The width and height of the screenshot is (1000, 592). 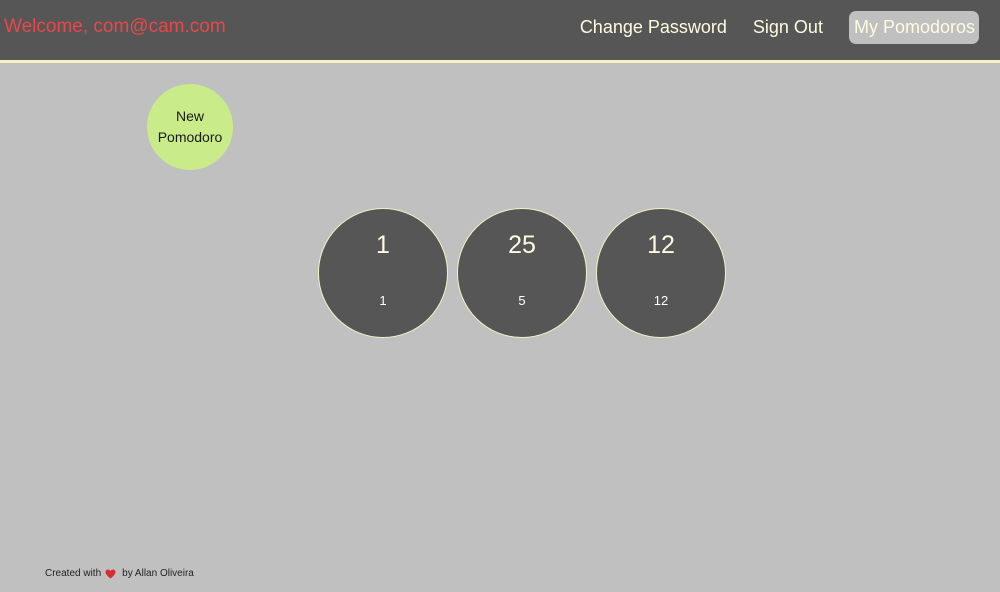 I want to click on nav-menu: Change Password Sign Out My Pomodoros, so click(x=768, y=27).